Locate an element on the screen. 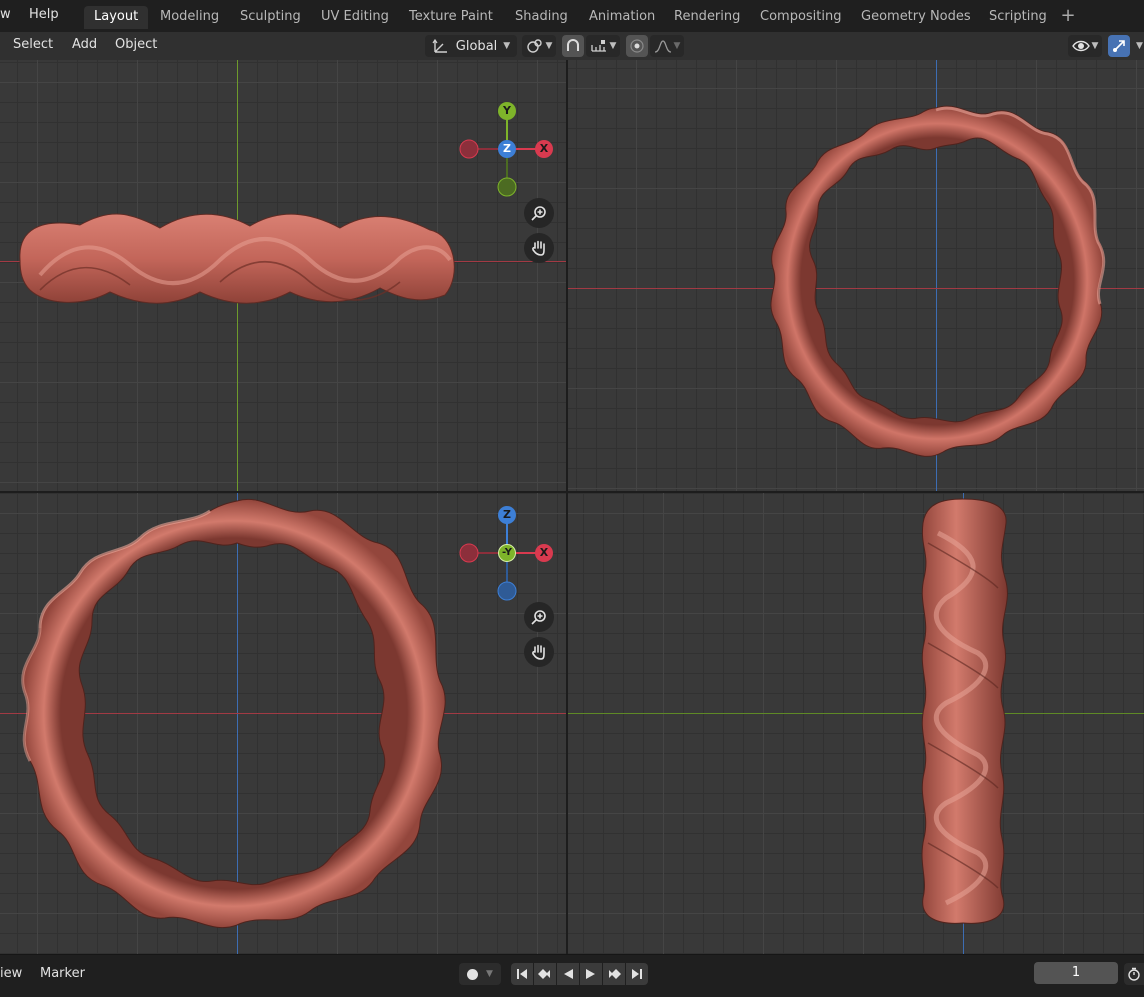 This screenshot has height=997, width=1144. jump-end-icon is located at coordinates (637, 974).